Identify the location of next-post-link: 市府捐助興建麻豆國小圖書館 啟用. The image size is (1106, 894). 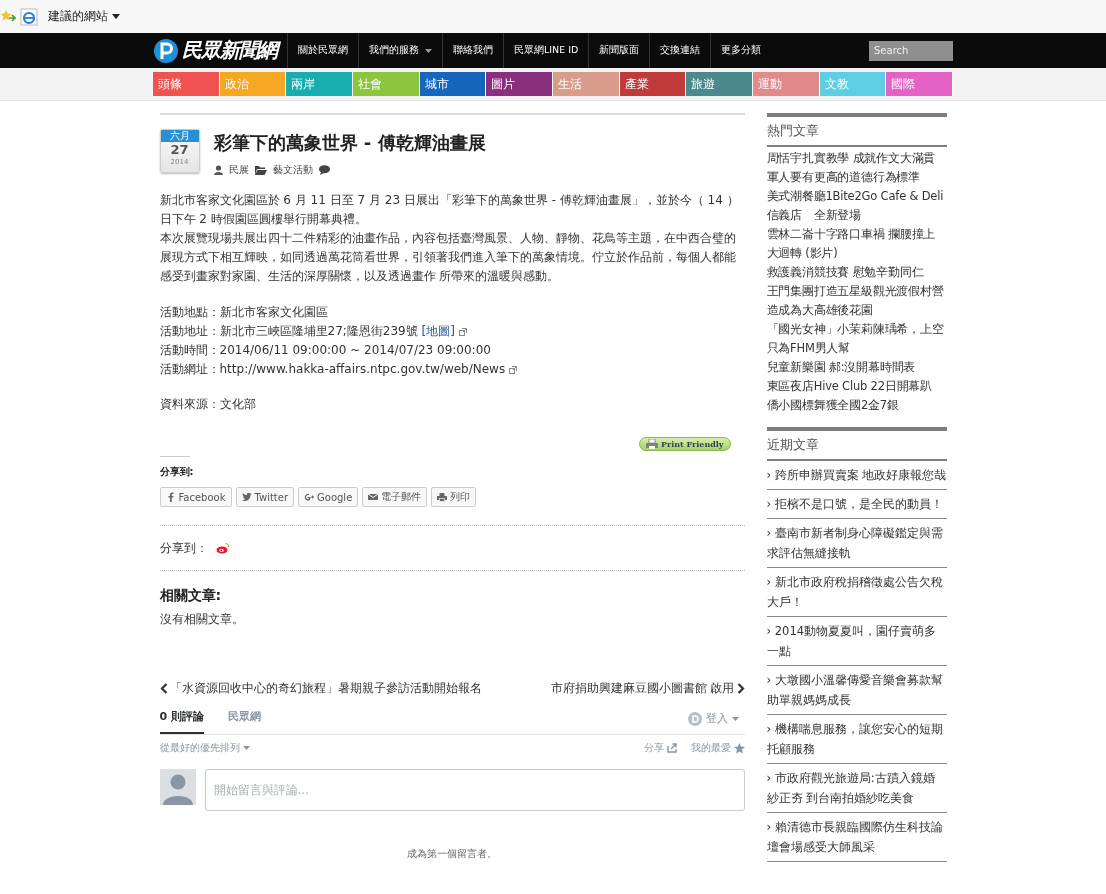
(647, 688).